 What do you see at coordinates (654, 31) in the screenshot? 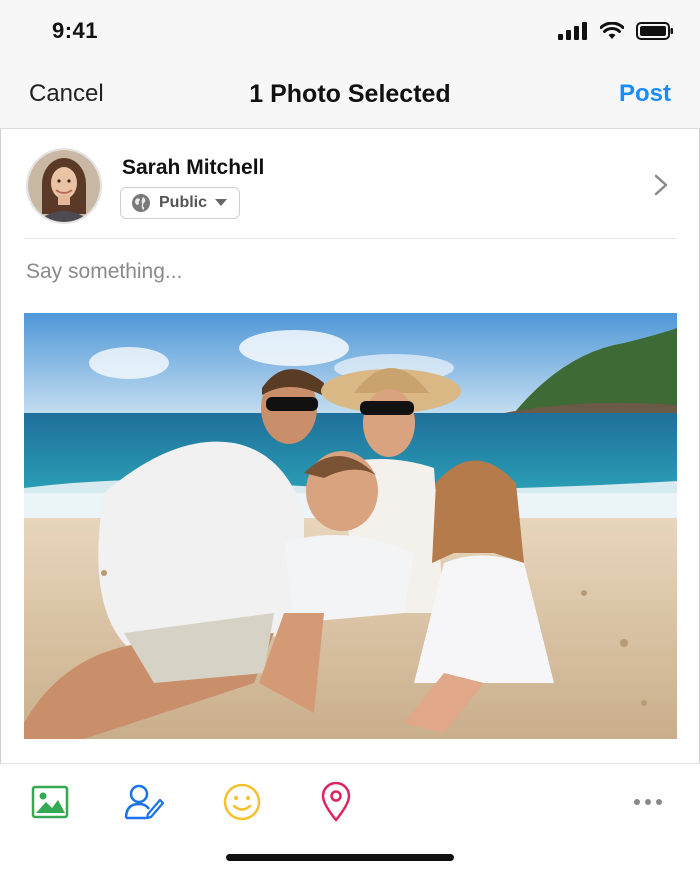
I see `battery-icon` at bounding box center [654, 31].